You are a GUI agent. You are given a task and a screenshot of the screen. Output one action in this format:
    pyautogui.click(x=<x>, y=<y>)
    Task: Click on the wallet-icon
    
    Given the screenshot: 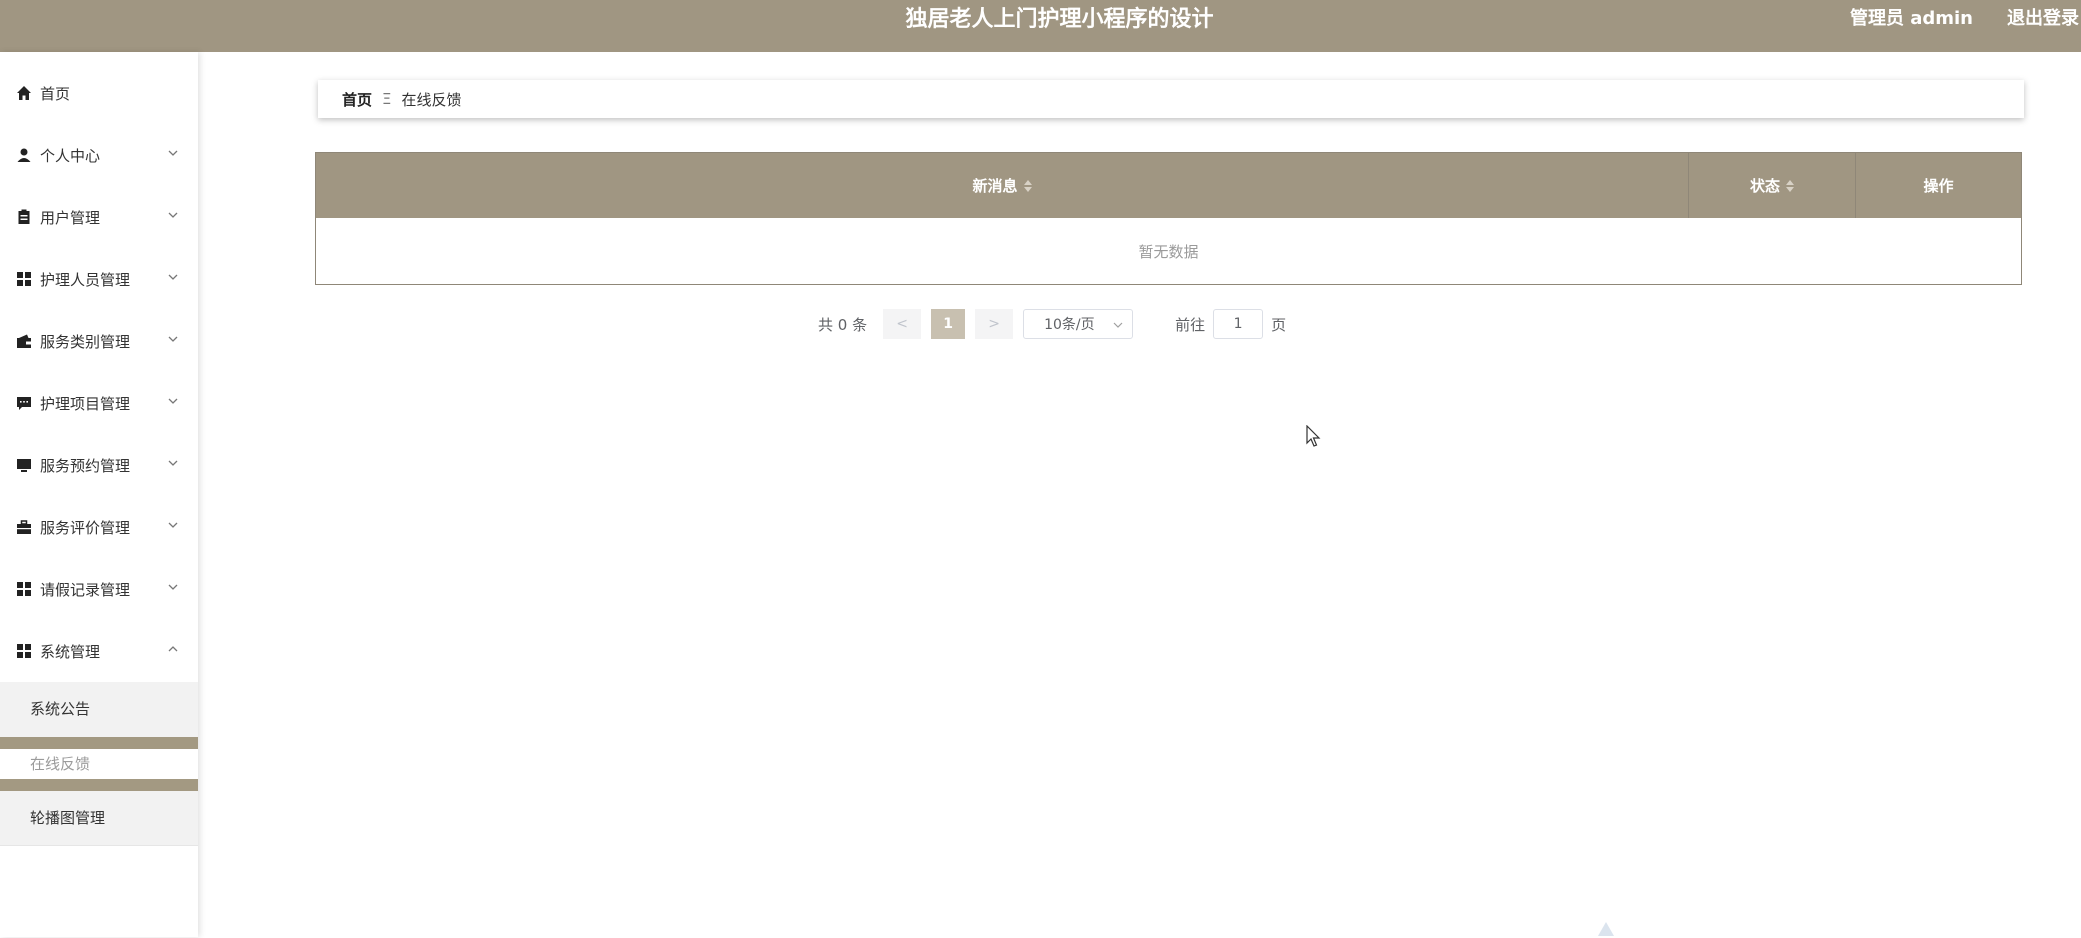 What is the action you would take?
    pyautogui.click(x=24, y=341)
    